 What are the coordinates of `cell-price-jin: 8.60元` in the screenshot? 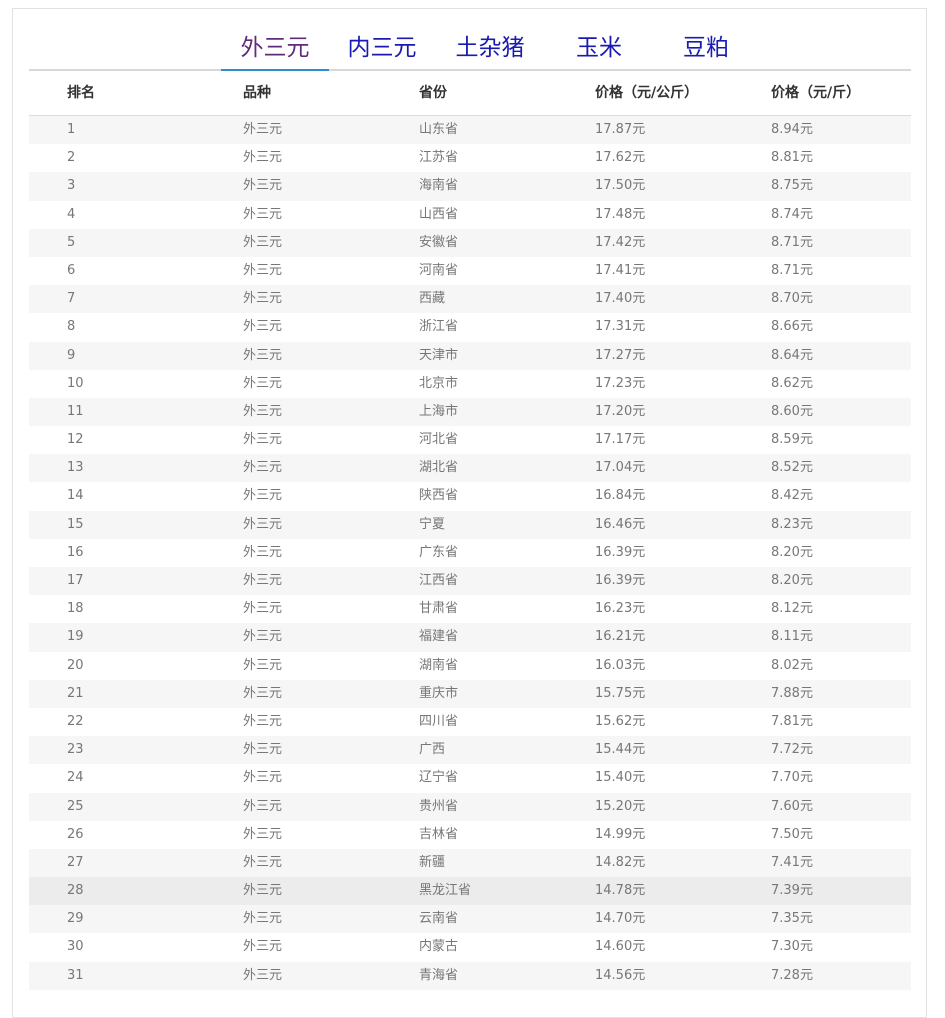 It's located at (792, 411).